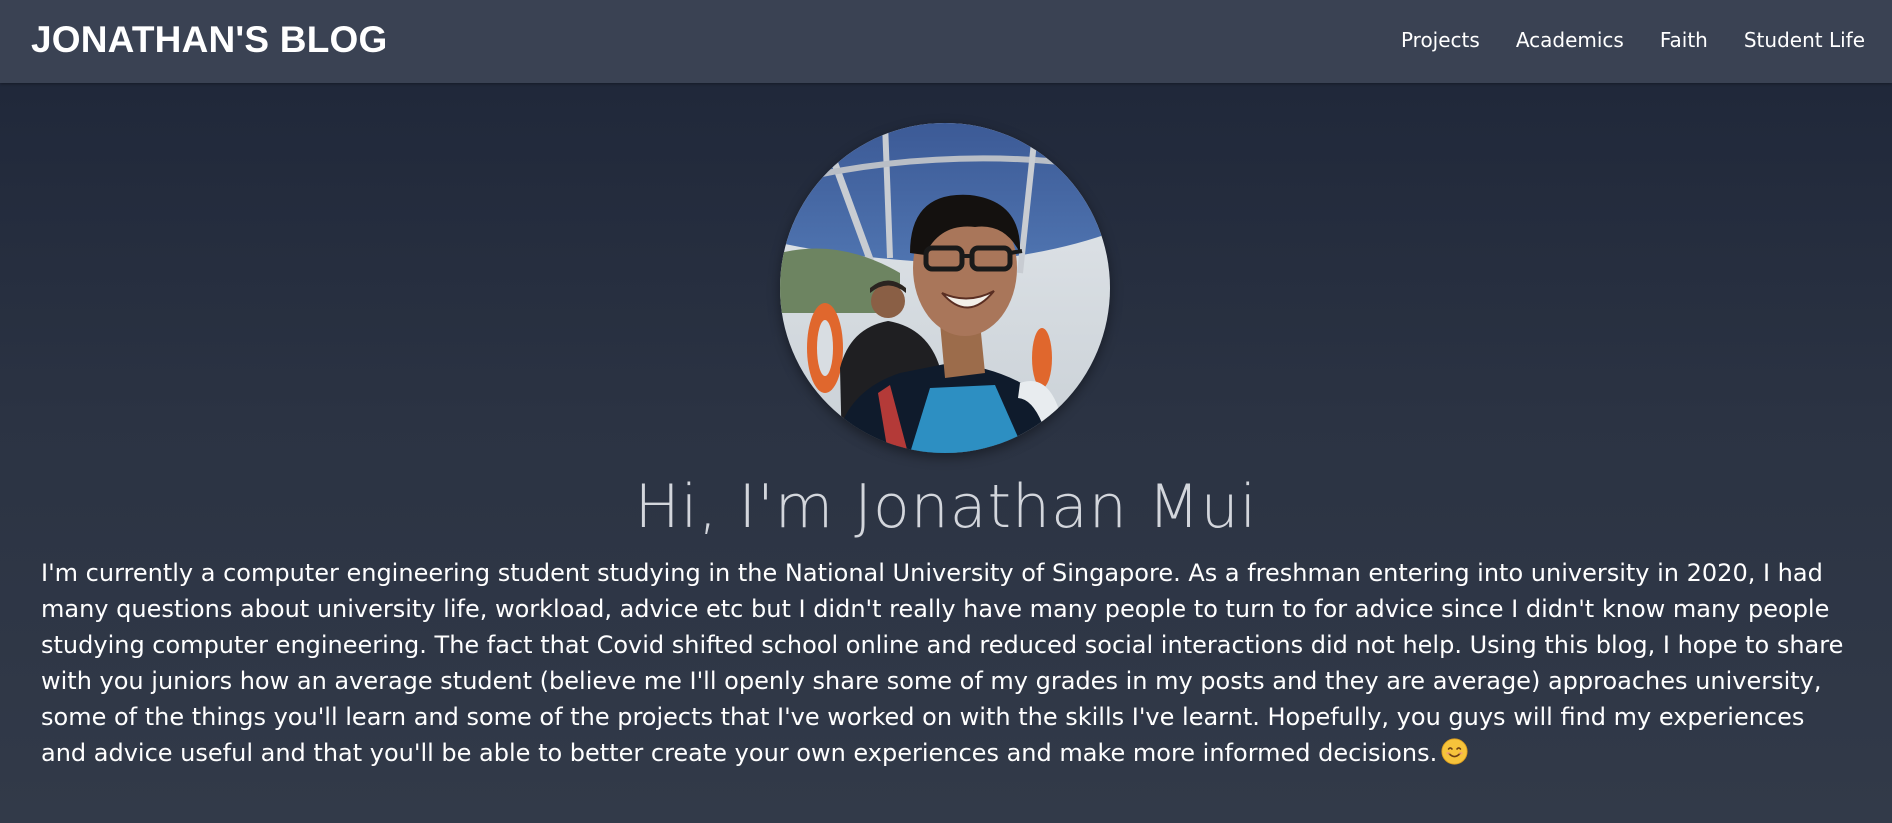 This screenshot has width=1892, height=823. Describe the element at coordinates (1633, 40) in the screenshot. I see `nav-links: Projects Academics Faith Student Life` at that location.